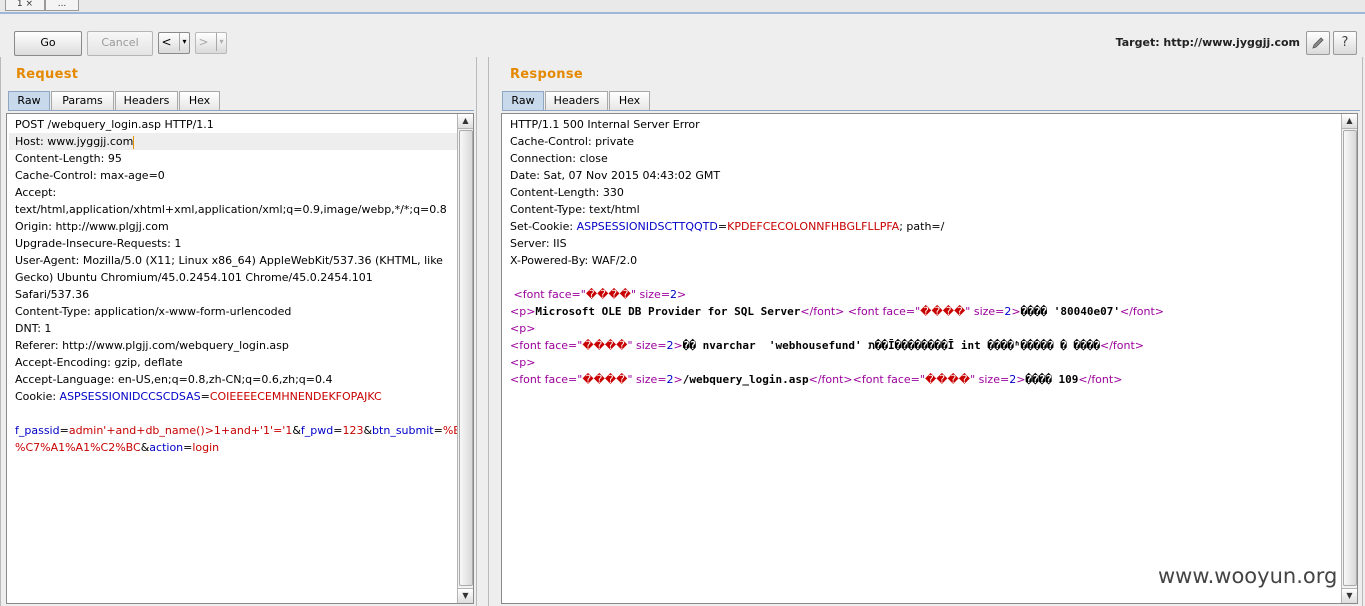  Describe the element at coordinates (547, 74) in the screenshot. I see `response-title: Response` at that location.